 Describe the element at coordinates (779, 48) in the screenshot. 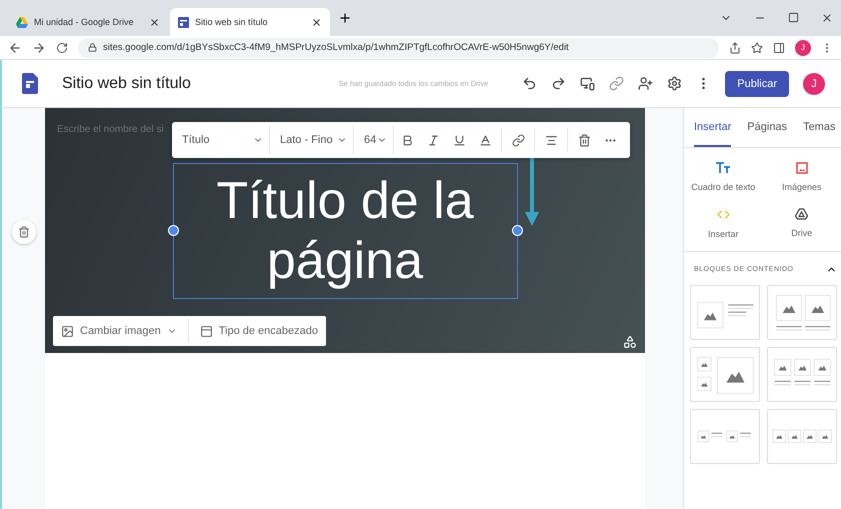

I see `side-panel-icon` at that location.